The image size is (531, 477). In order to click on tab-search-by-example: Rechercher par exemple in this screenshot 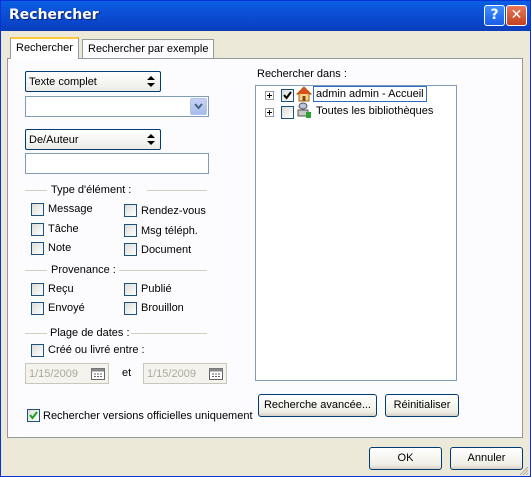, I will do `click(148, 49)`.